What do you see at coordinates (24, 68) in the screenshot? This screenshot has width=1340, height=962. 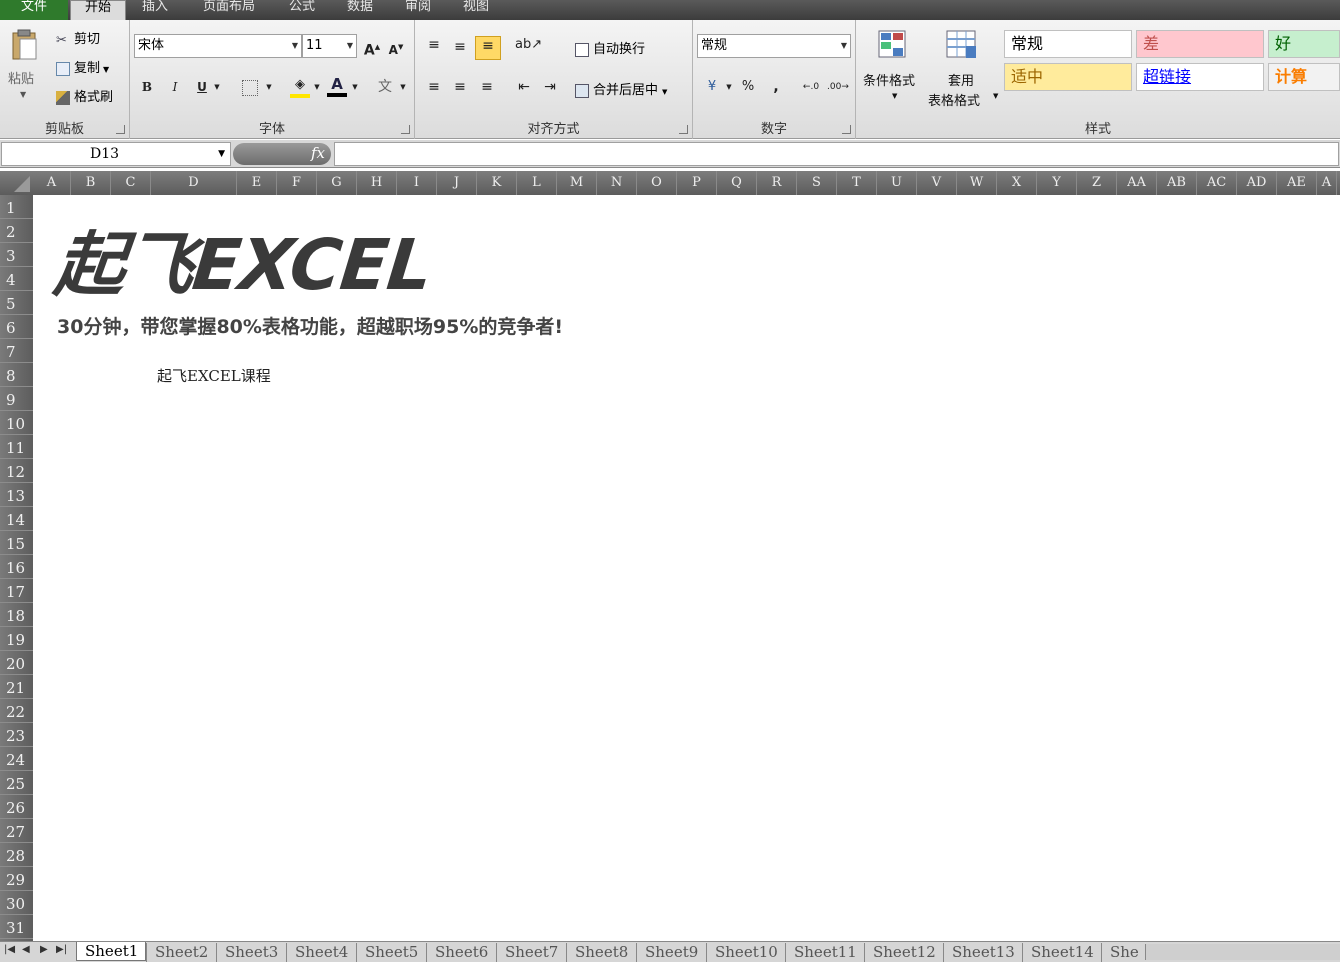 I see `paste-button: 粘贴 ▼` at bounding box center [24, 68].